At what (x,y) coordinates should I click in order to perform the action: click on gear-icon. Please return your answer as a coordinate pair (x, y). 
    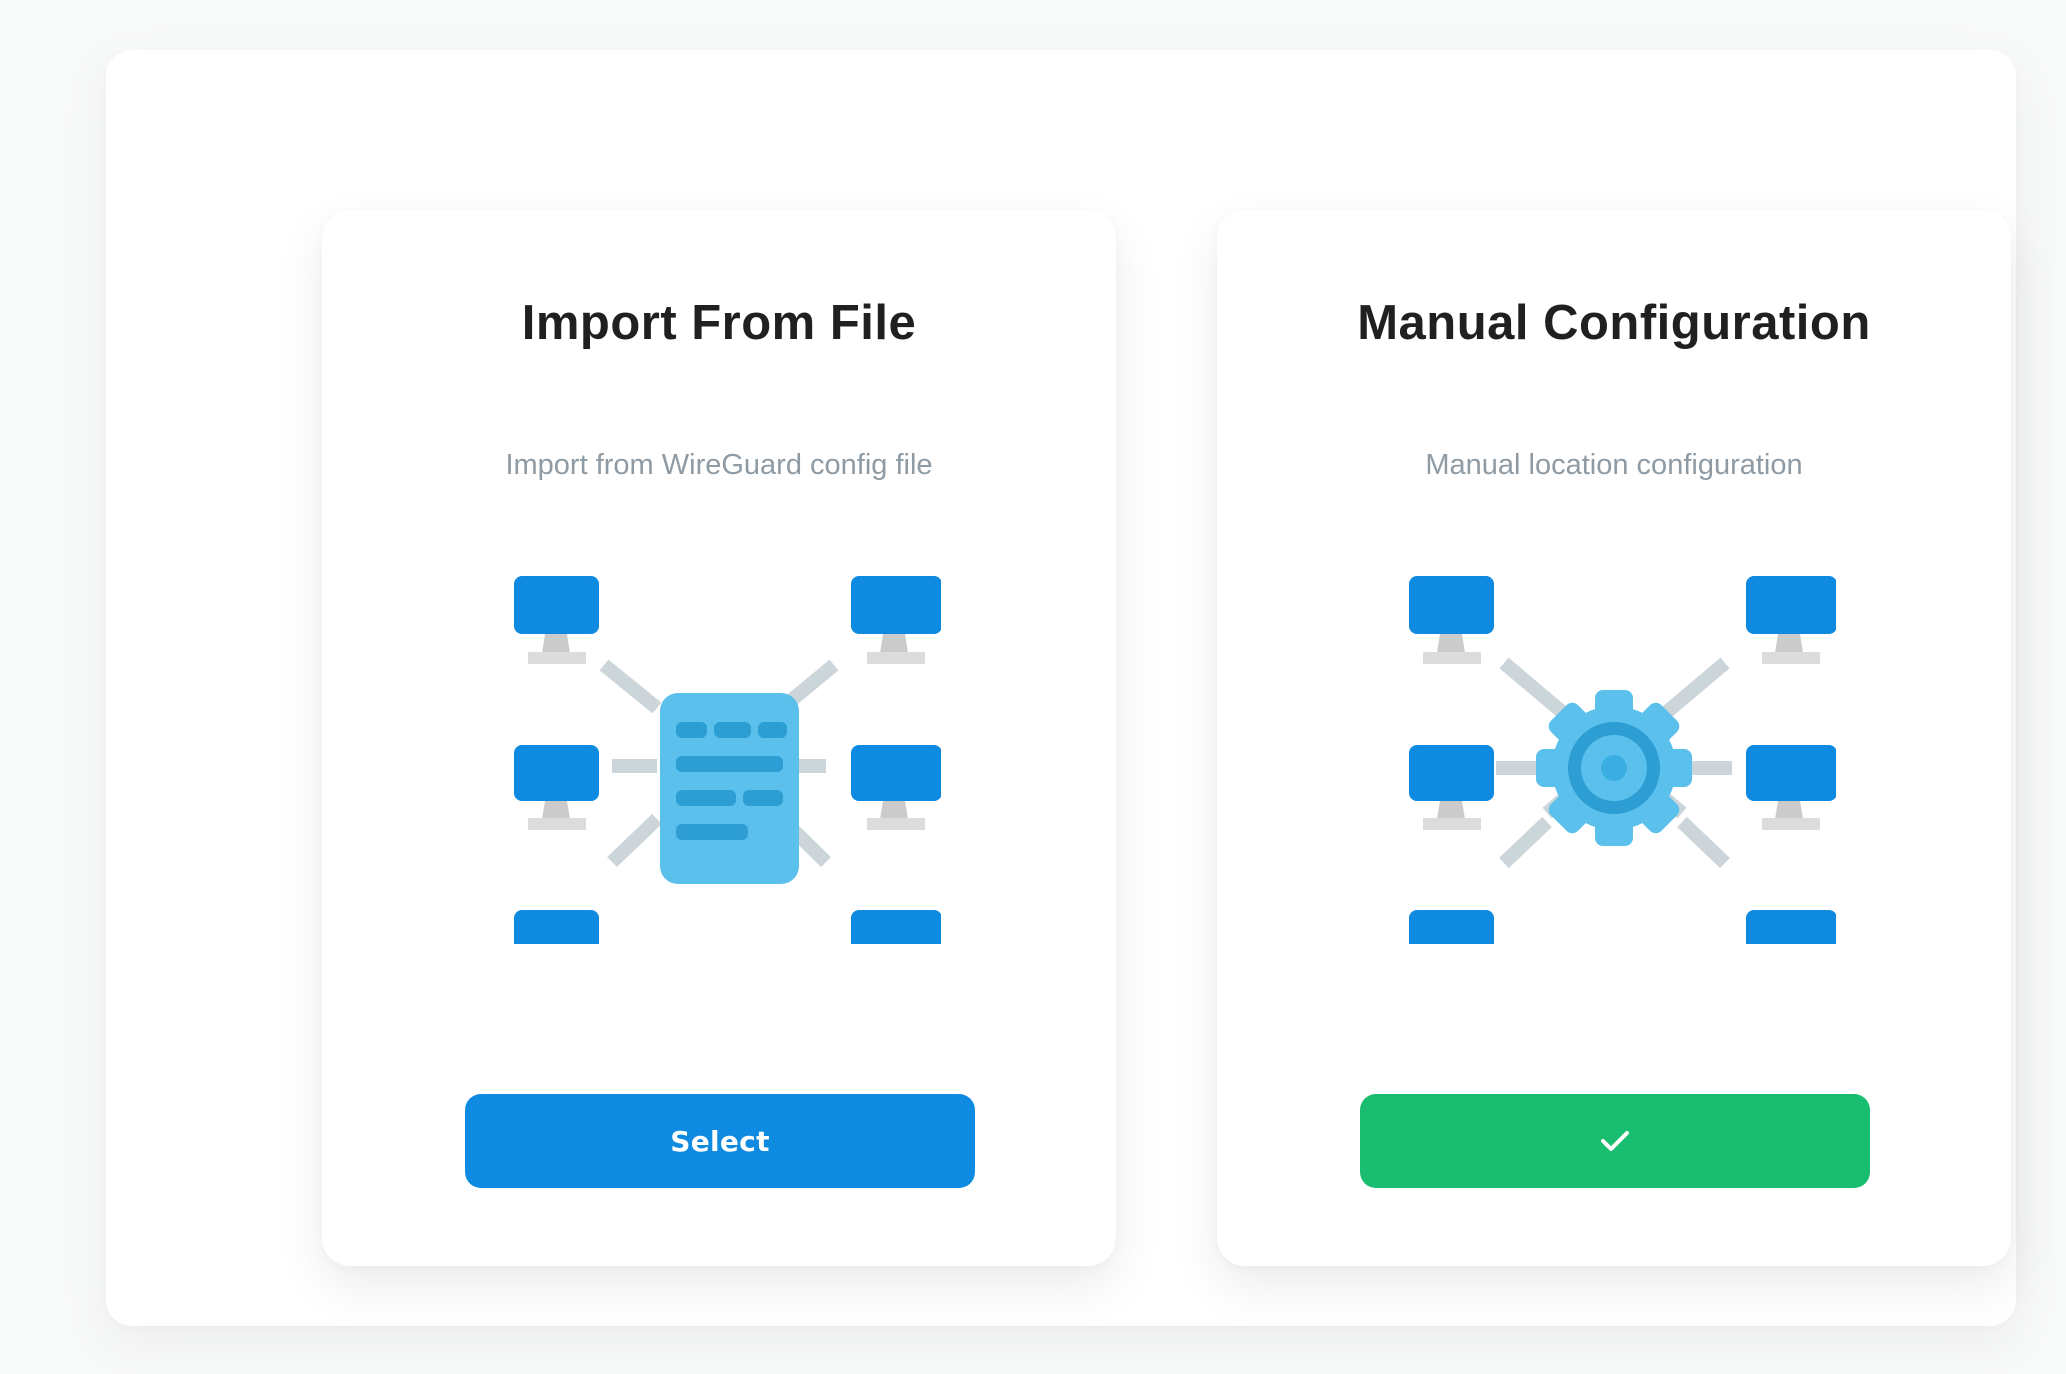
    Looking at the image, I should click on (1614, 768).